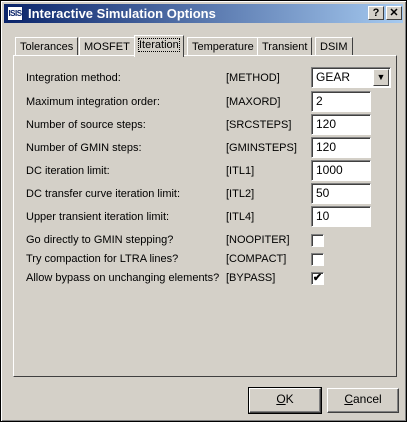 Image resolution: width=407 pixels, height=422 pixels. I want to click on tab-label: Temperature, so click(223, 47).